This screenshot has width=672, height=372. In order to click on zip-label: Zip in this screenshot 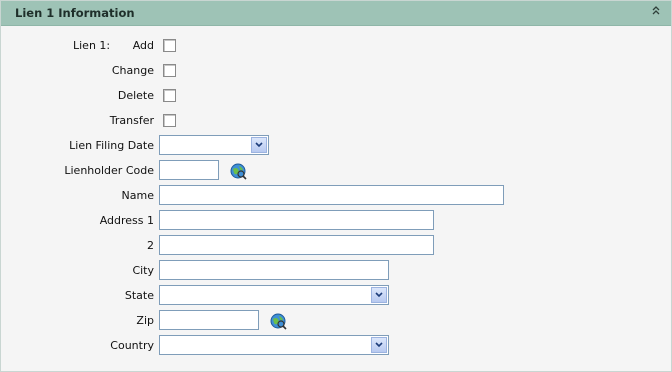, I will do `click(145, 320)`.